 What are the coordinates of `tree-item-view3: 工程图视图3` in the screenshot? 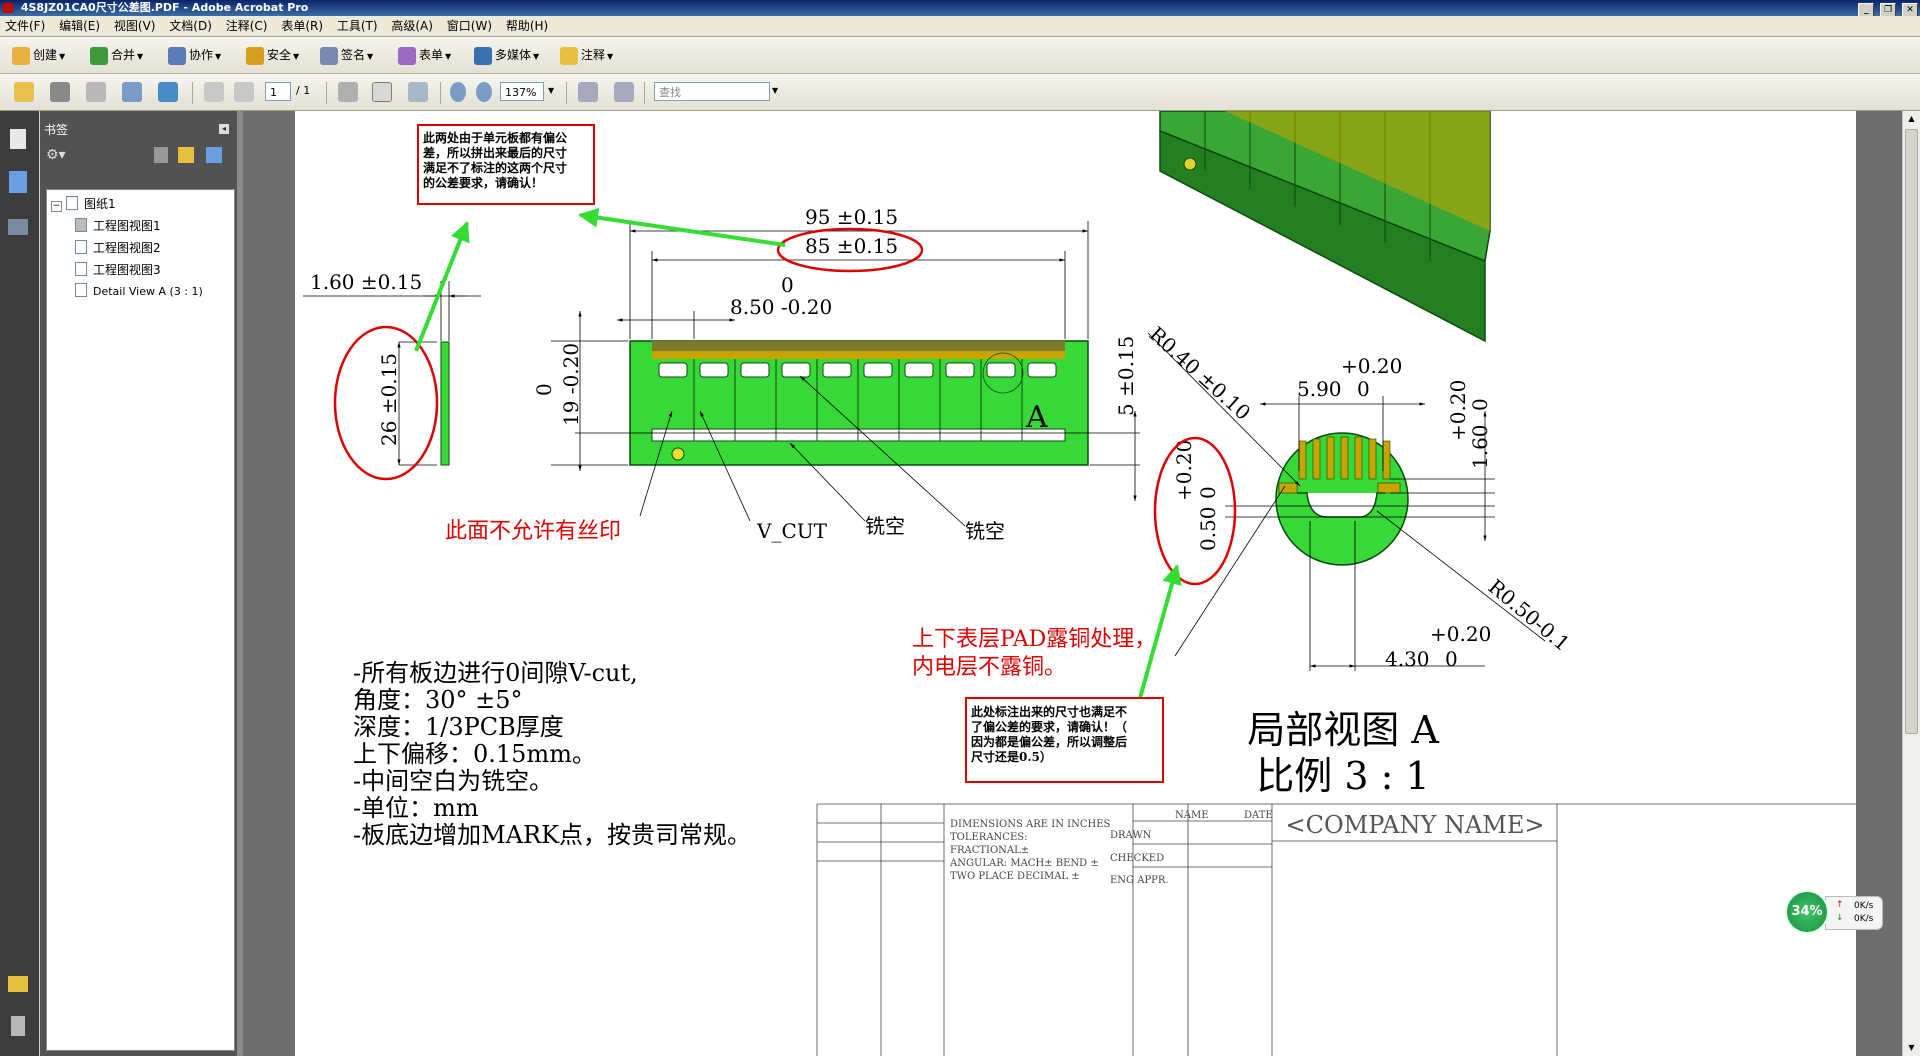 It's located at (118, 270).